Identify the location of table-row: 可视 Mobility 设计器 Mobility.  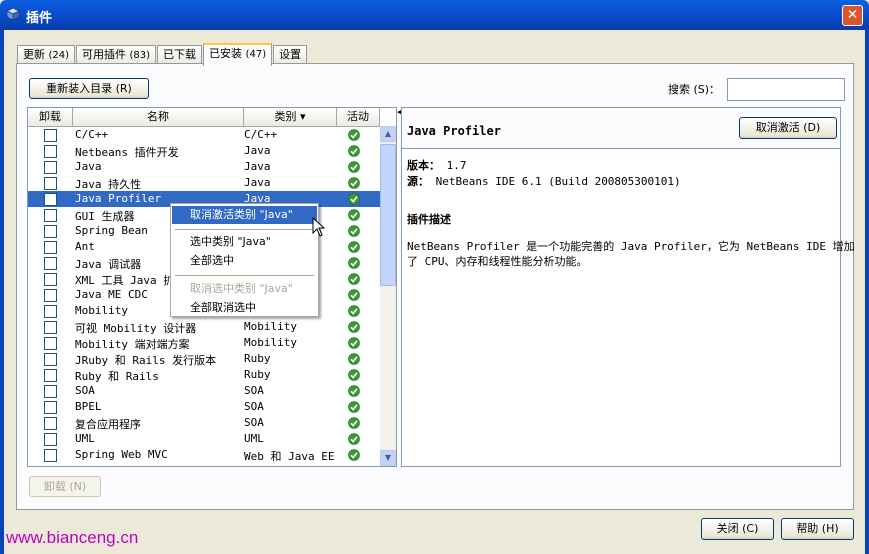
(204, 327).